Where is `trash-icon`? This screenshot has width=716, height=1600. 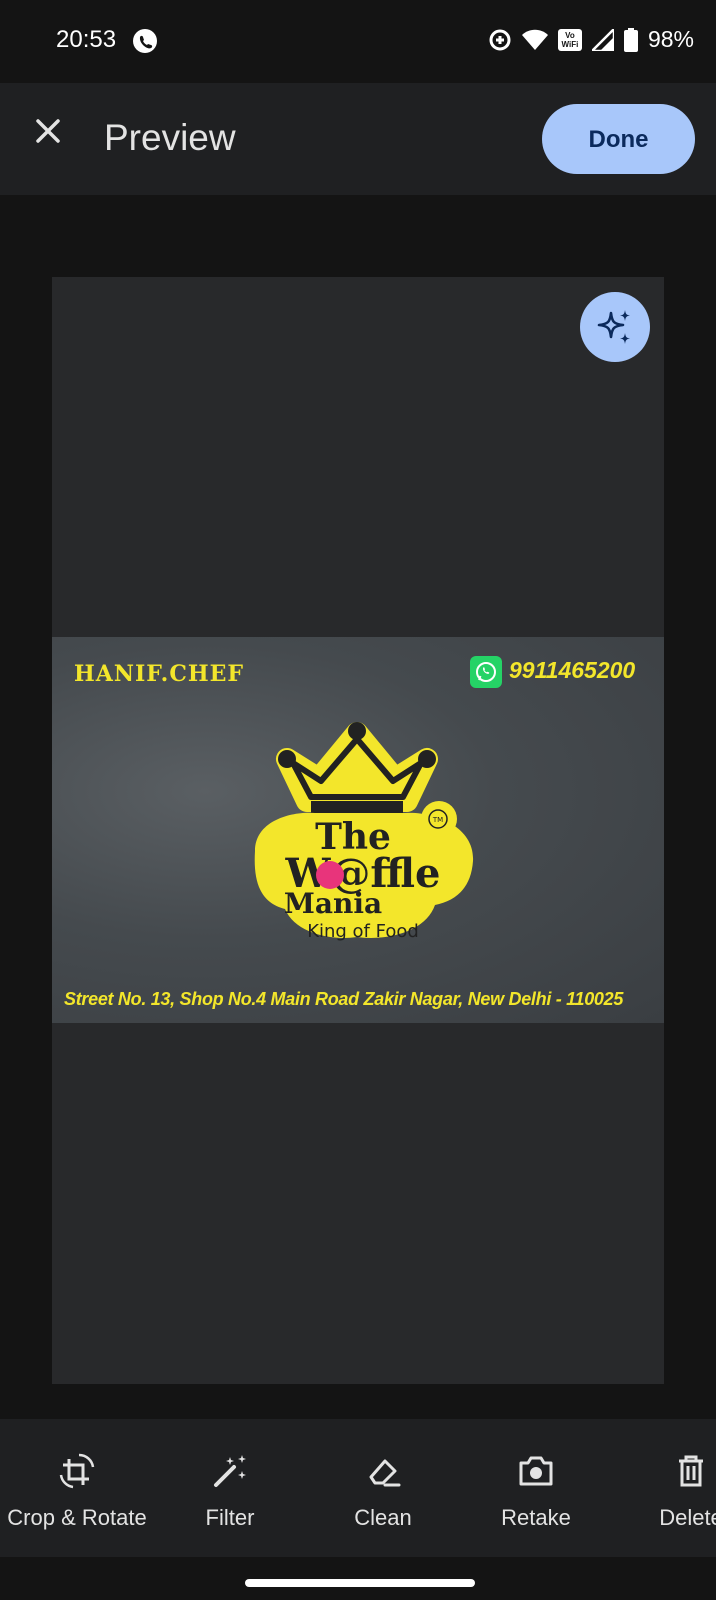
trash-icon is located at coordinates (691, 1471).